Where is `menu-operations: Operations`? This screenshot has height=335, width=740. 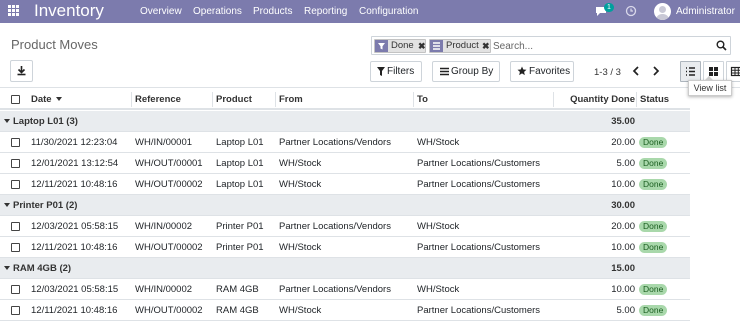 menu-operations: Operations is located at coordinates (217, 11).